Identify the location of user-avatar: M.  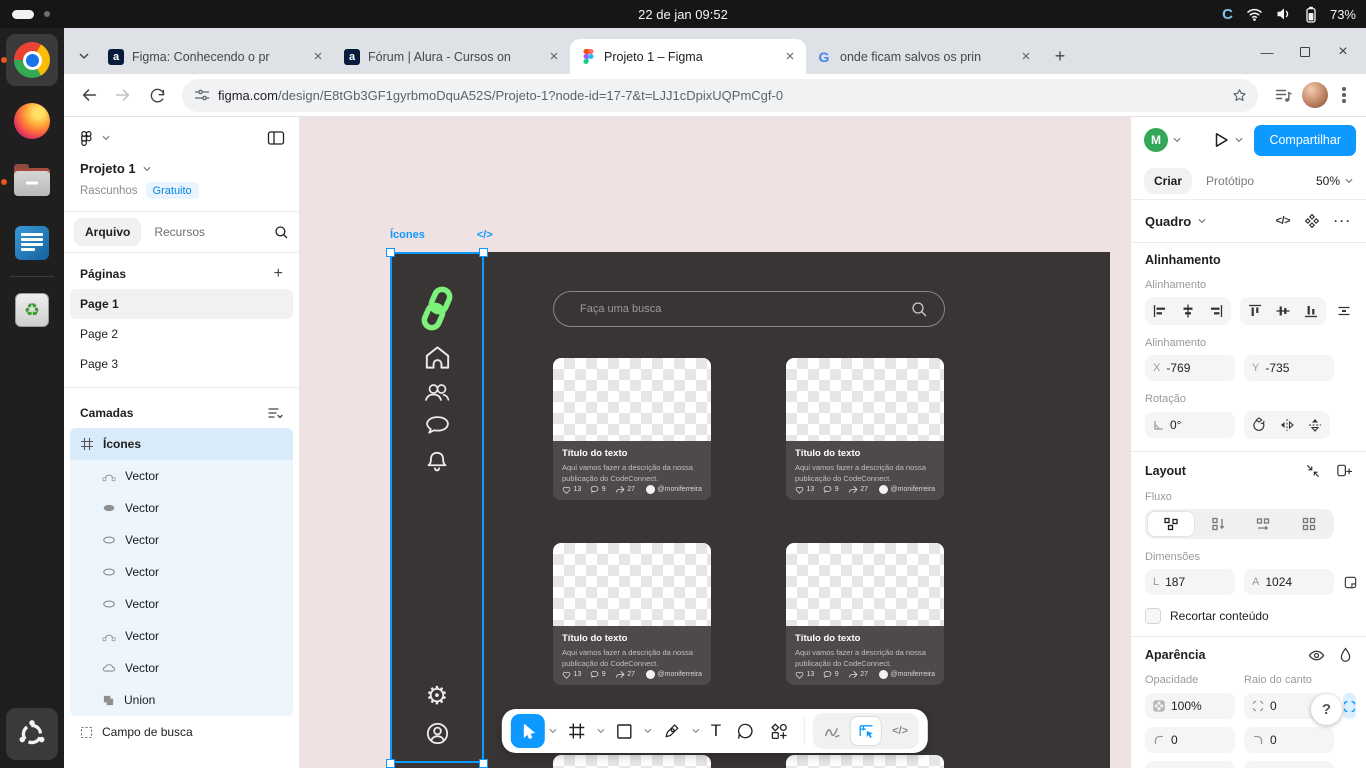
(1156, 140).